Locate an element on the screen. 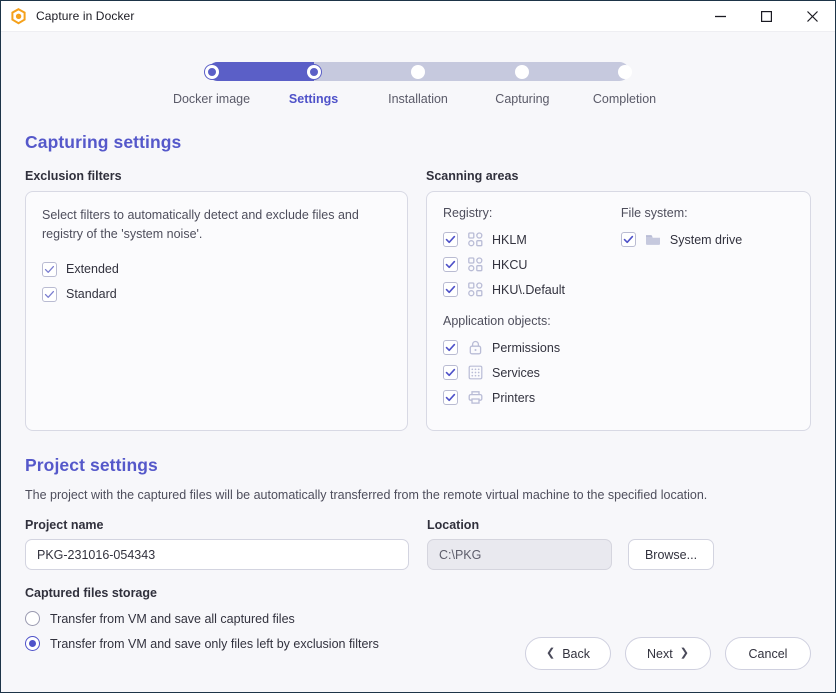 The width and height of the screenshot is (836, 693). scan-row-system-drive: System drive is located at coordinates (707, 239).